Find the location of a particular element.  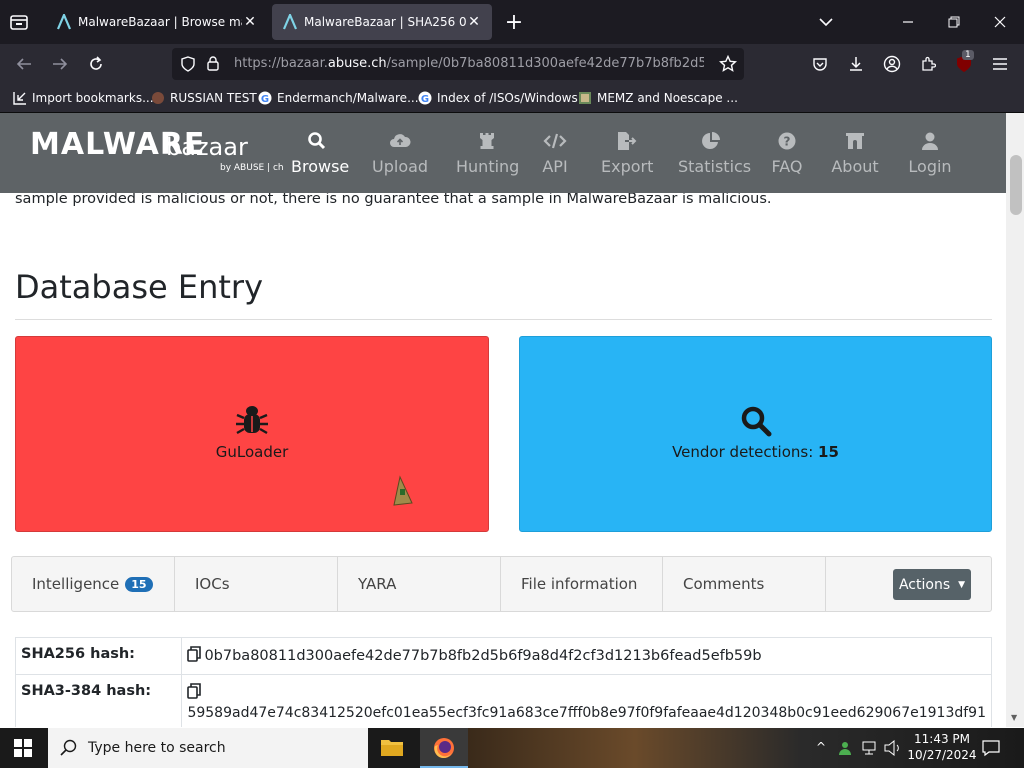

nav-label: About is located at coordinates (855, 166).